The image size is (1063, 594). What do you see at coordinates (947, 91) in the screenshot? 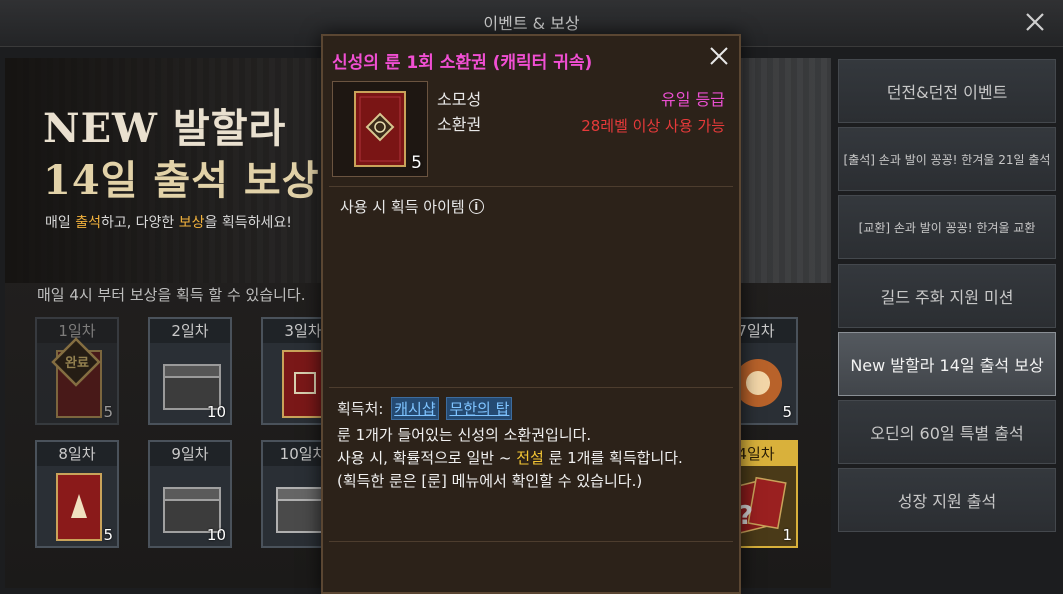
I see `sidebar-item-dungeon-event: 던전&던전 이벤트` at bounding box center [947, 91].